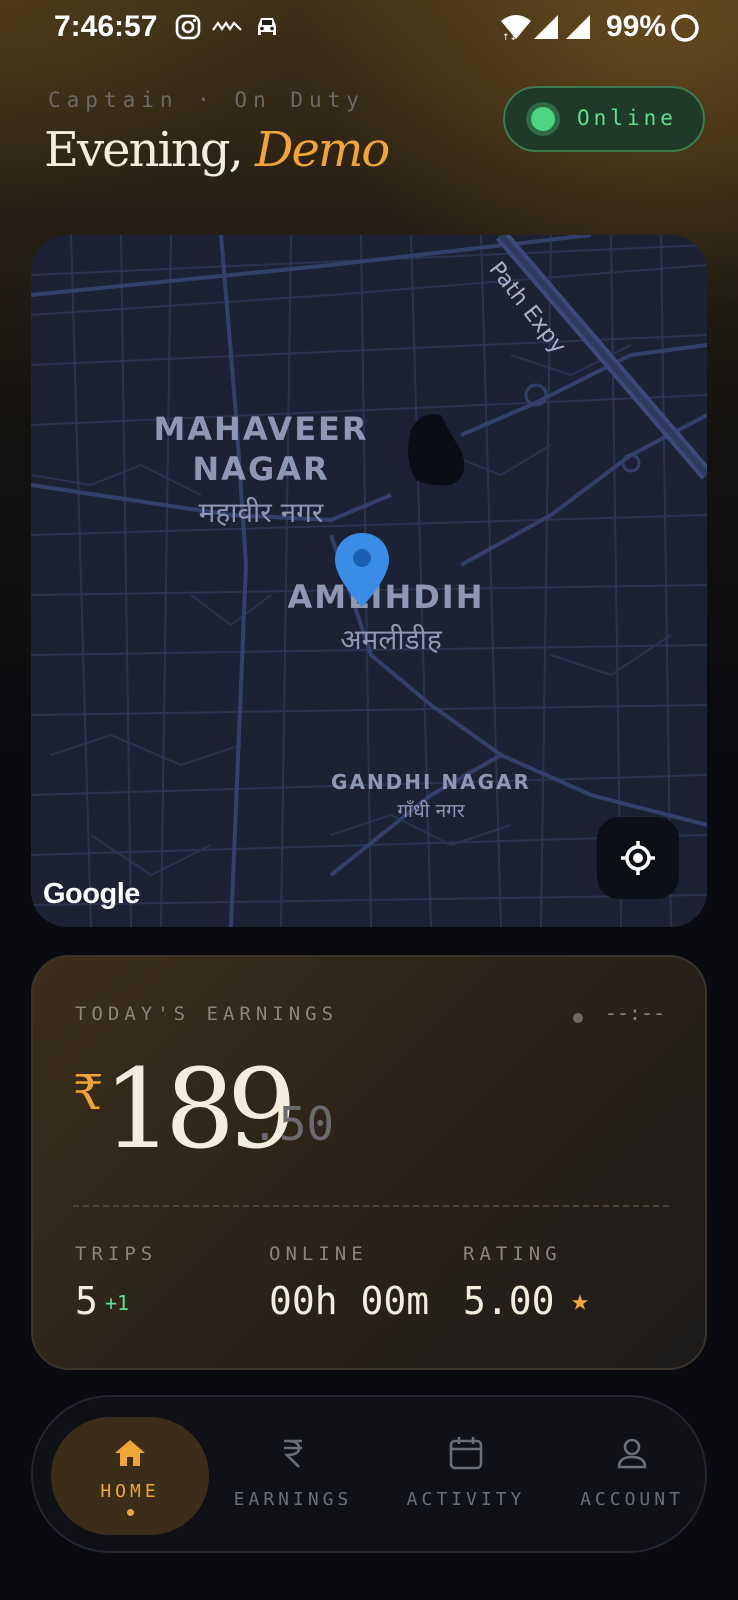 Image resolution: width=738 pixels, height=1600 pixels. I want to click on rating-value: 5.00, so click(509, 1301).